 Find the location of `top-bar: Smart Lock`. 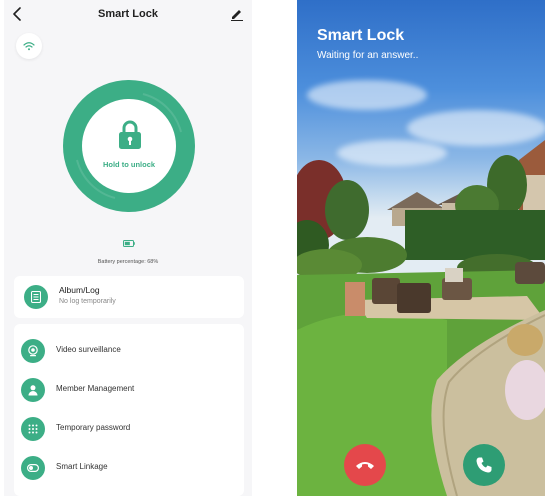

top-bar: Smart Lock is located at coordinates (128, 15).